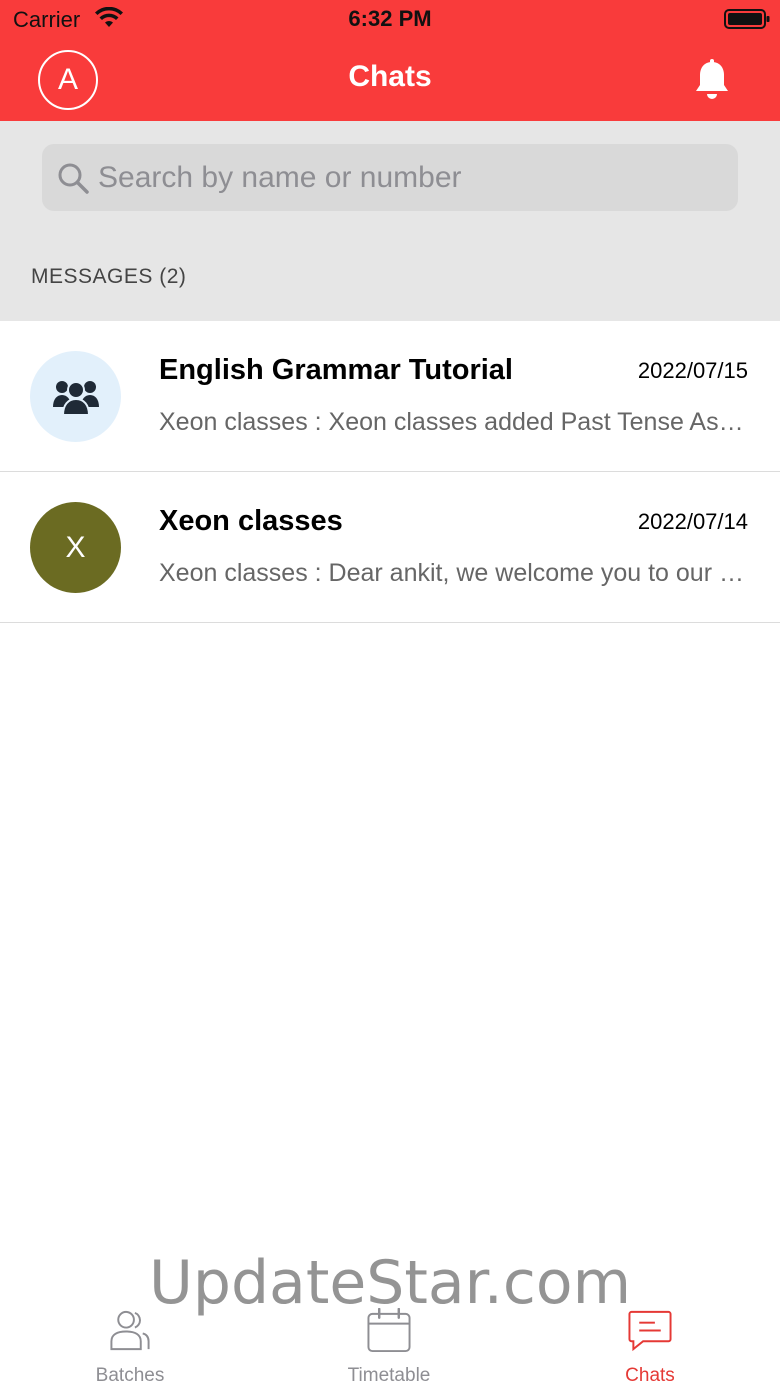 The height and width of the screenshot is (1387, 780). I want to click on tab-bar: Batches Timetable Chats, so click(390, 1342).